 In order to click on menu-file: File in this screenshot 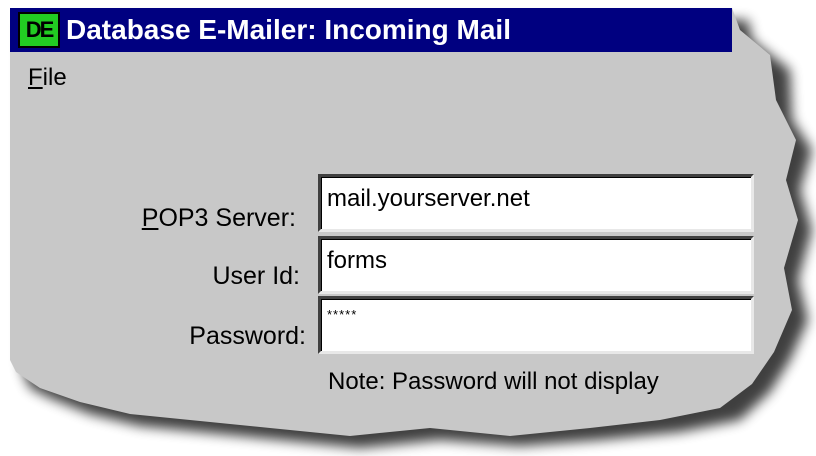, I will do `click(47, 77)`.